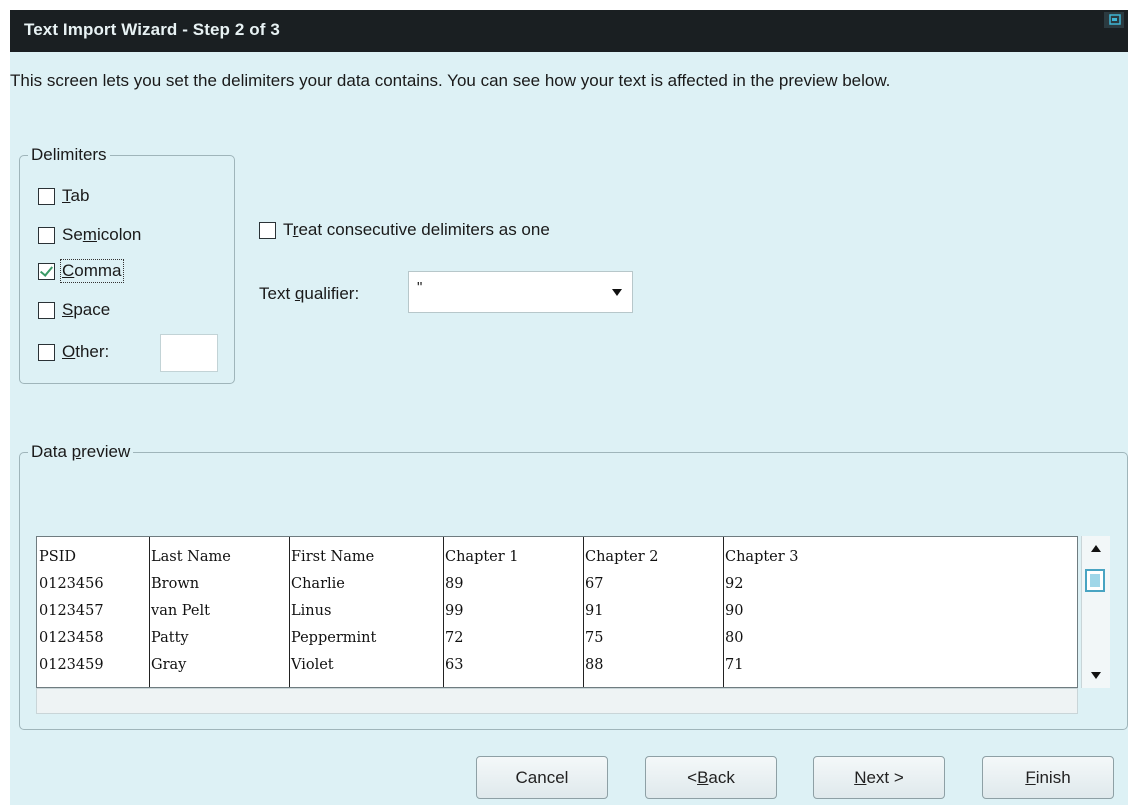  Describe the element at coordinates (734, 584) in the screenshot. I see `preview-cell: 92` at that location.